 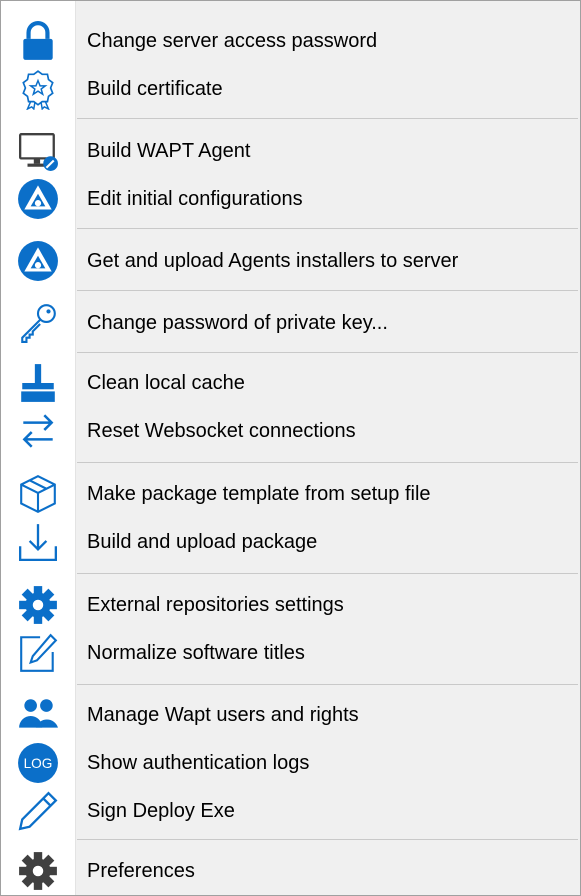 What do you see at coordinates (38, 383) in the screenshot?
I see `broom-icon` at bounding box center [38, 383].